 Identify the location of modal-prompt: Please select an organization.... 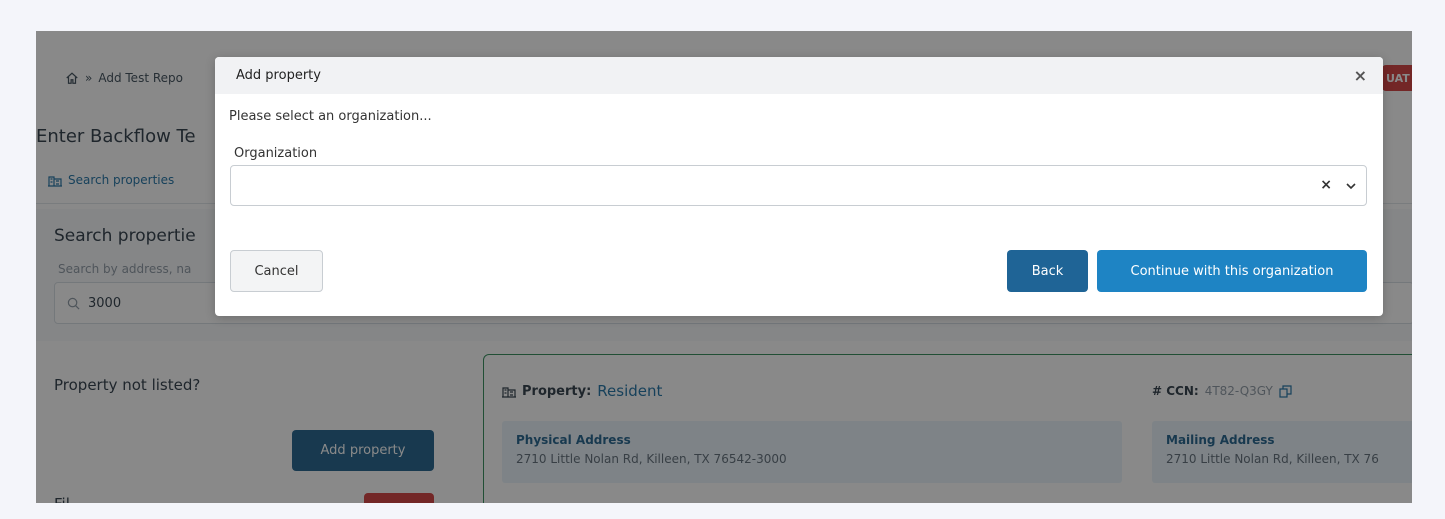
(330, 116).